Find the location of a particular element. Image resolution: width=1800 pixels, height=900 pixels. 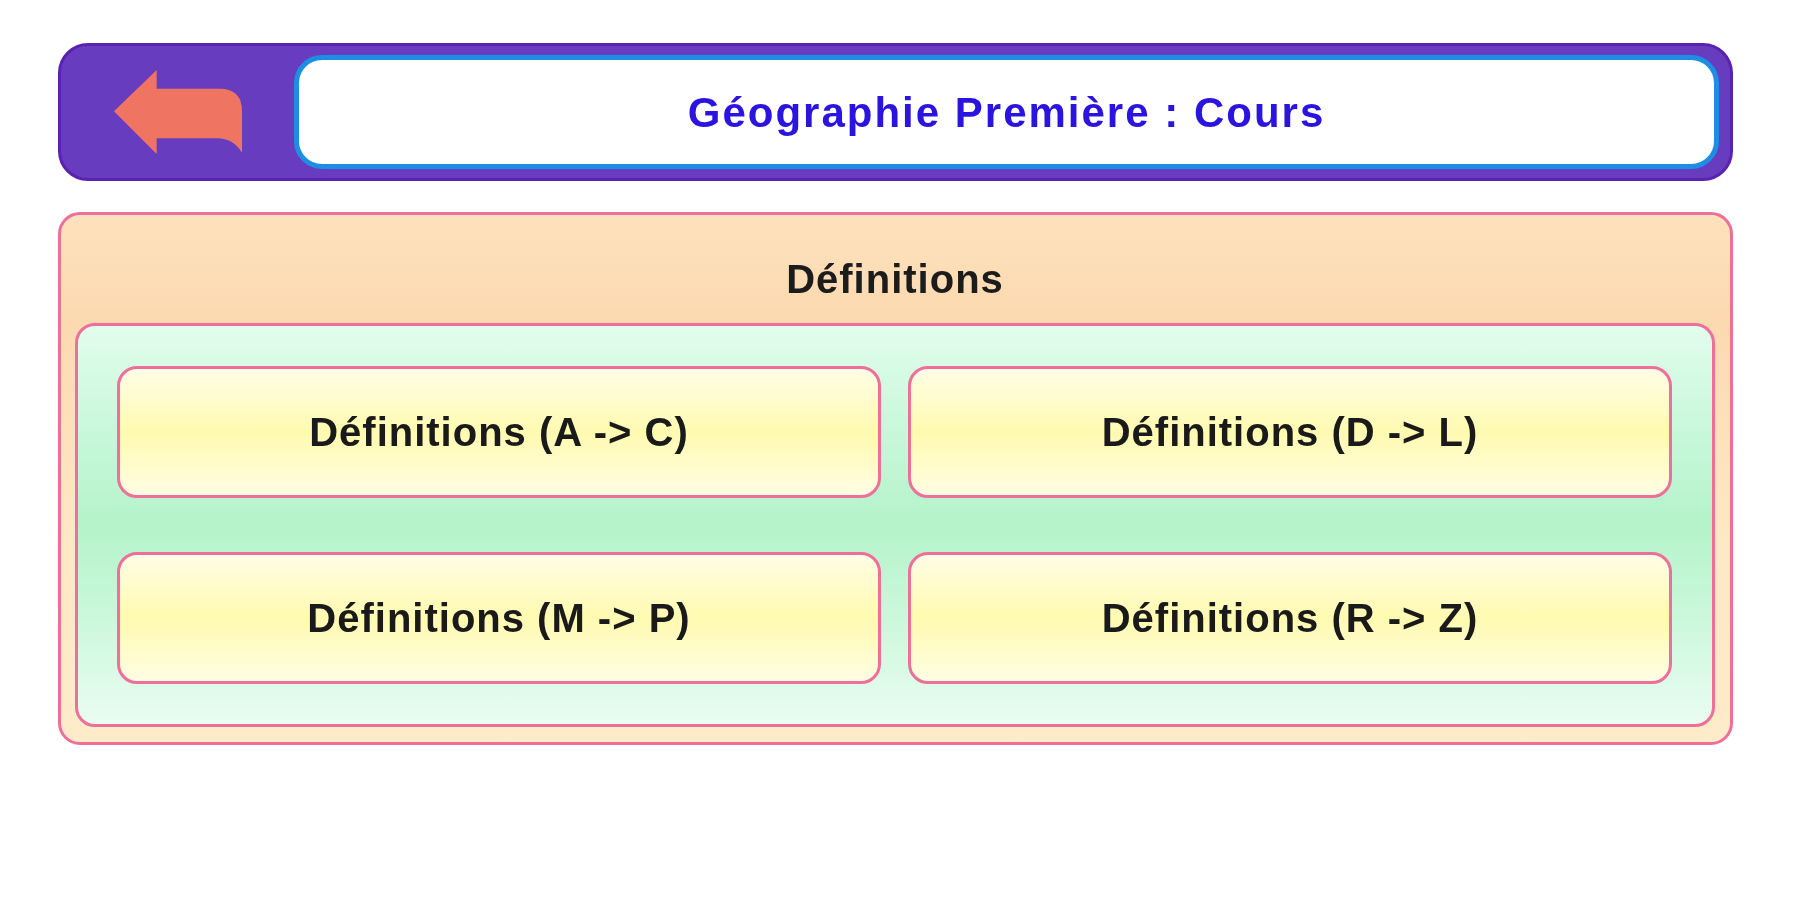

definition-button: Définitions (M -> P) is located at coordinates (499, 618).